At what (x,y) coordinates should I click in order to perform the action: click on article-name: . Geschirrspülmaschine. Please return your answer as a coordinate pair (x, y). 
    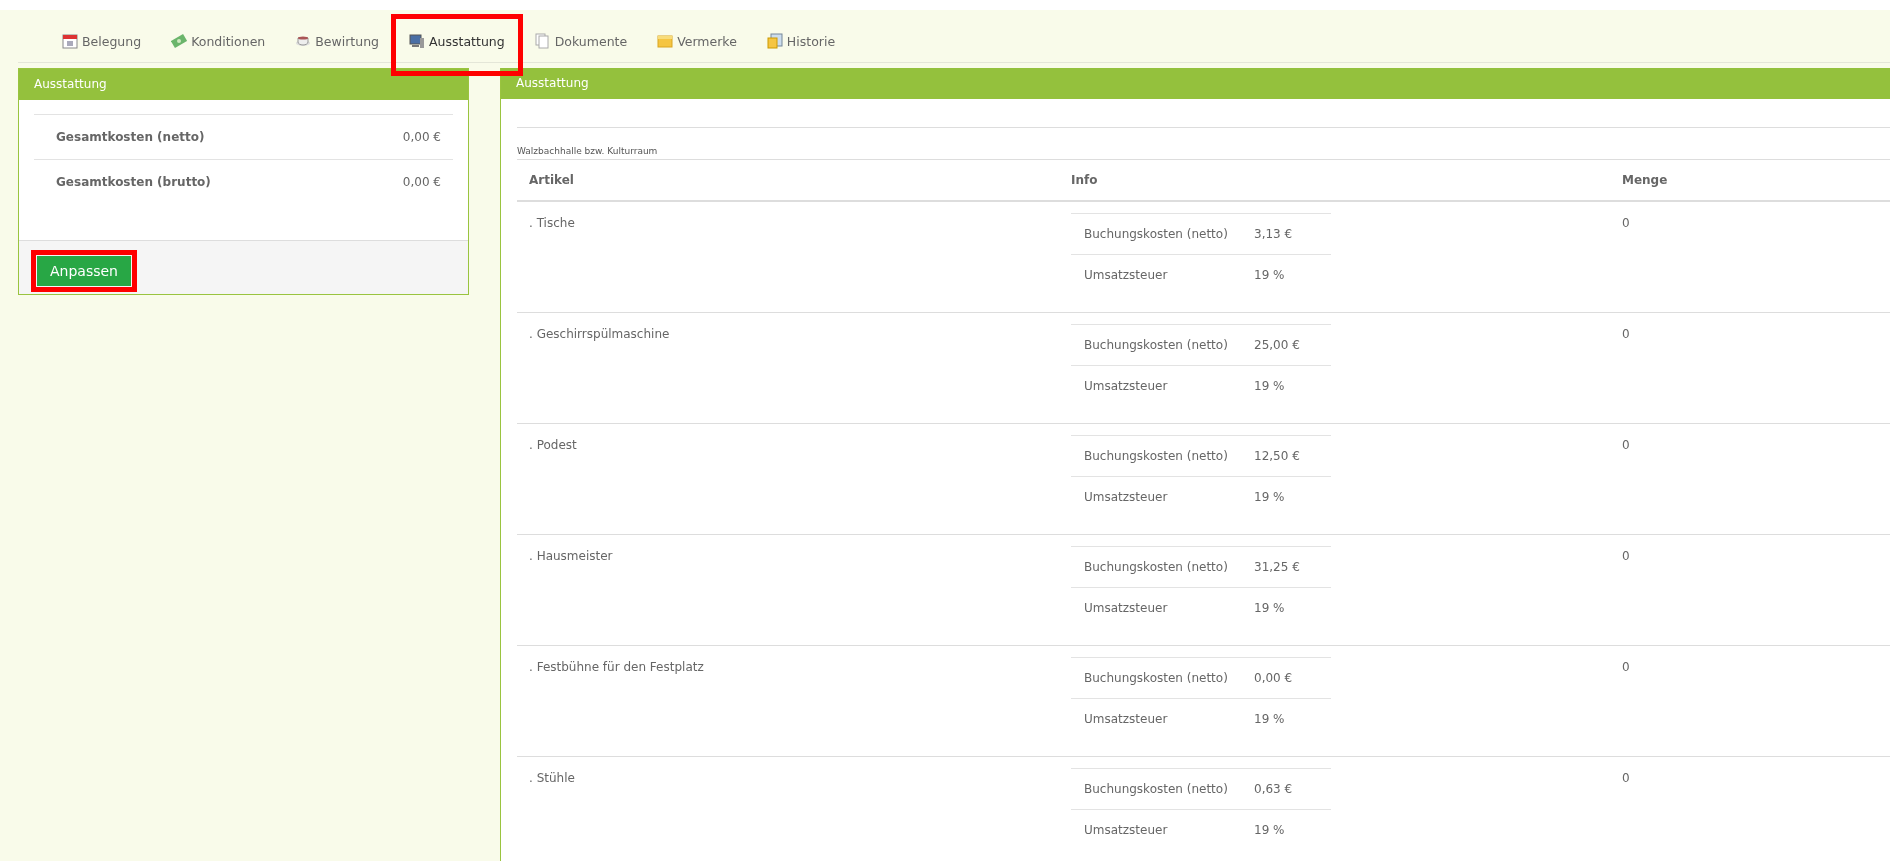
    Looking at the image, I should click on (599, 334).